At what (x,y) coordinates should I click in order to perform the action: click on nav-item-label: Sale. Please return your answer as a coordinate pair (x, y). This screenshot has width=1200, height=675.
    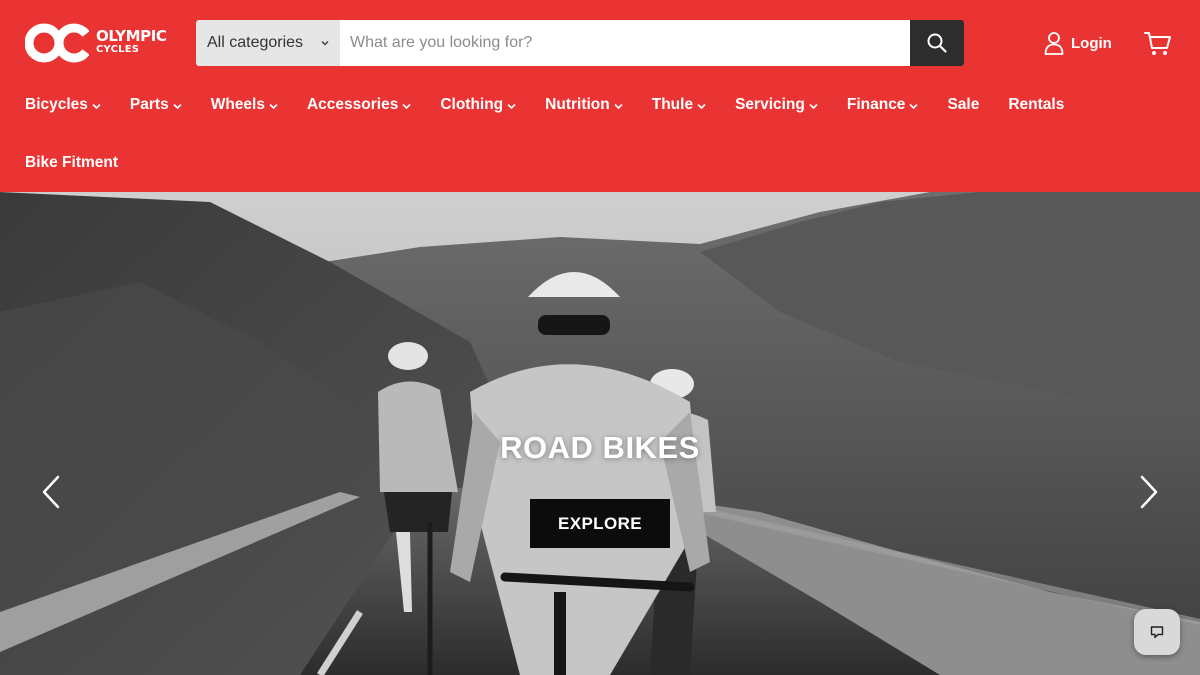
    Looking at the image, I should click on (963, 104).